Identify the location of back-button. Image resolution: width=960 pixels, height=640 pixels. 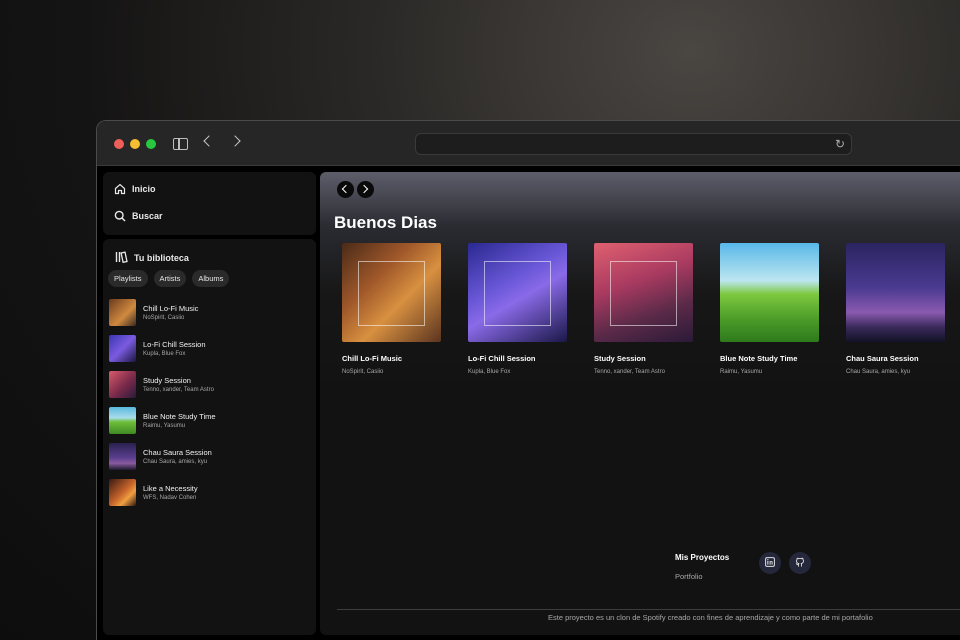
(345, 189).